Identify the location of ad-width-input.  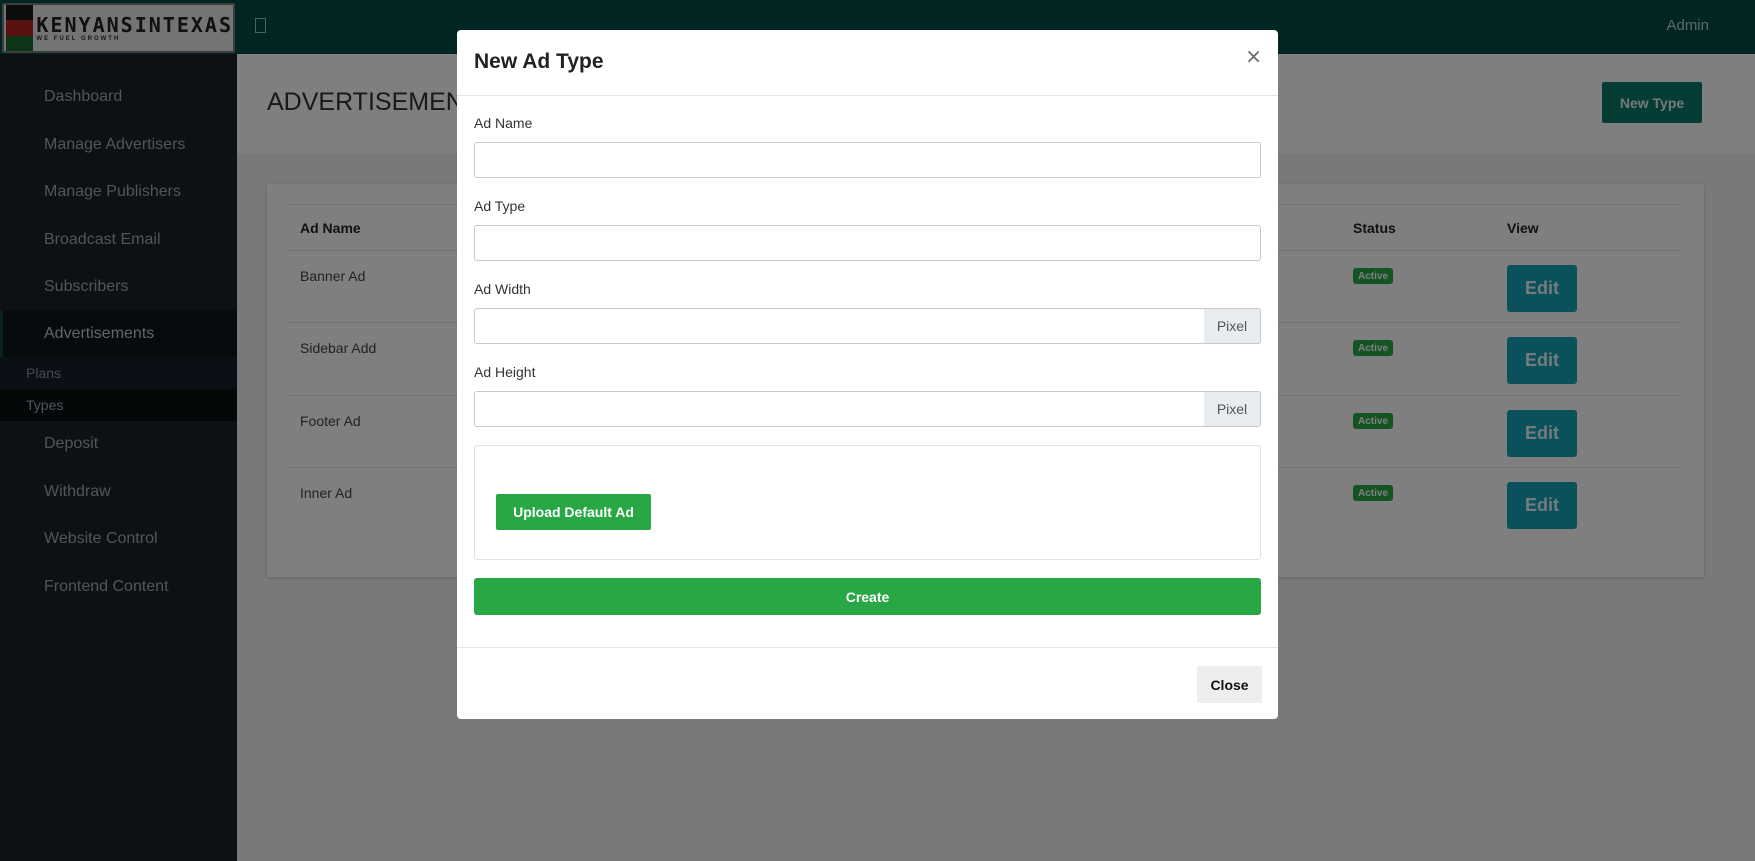
(839, 326).